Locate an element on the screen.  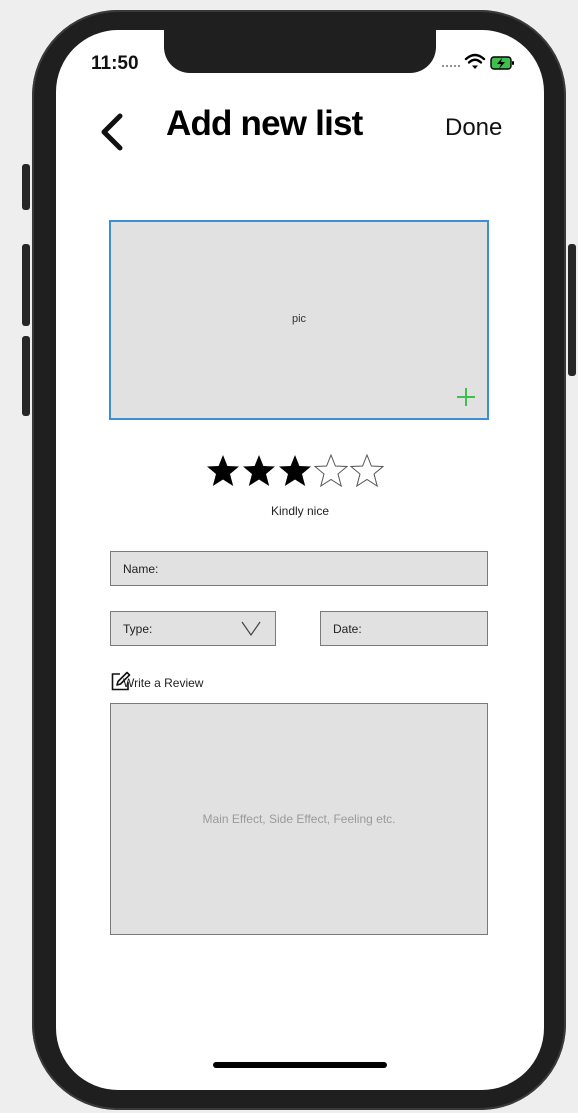
phone-volume-up-button is located at coordinates (26, 285).